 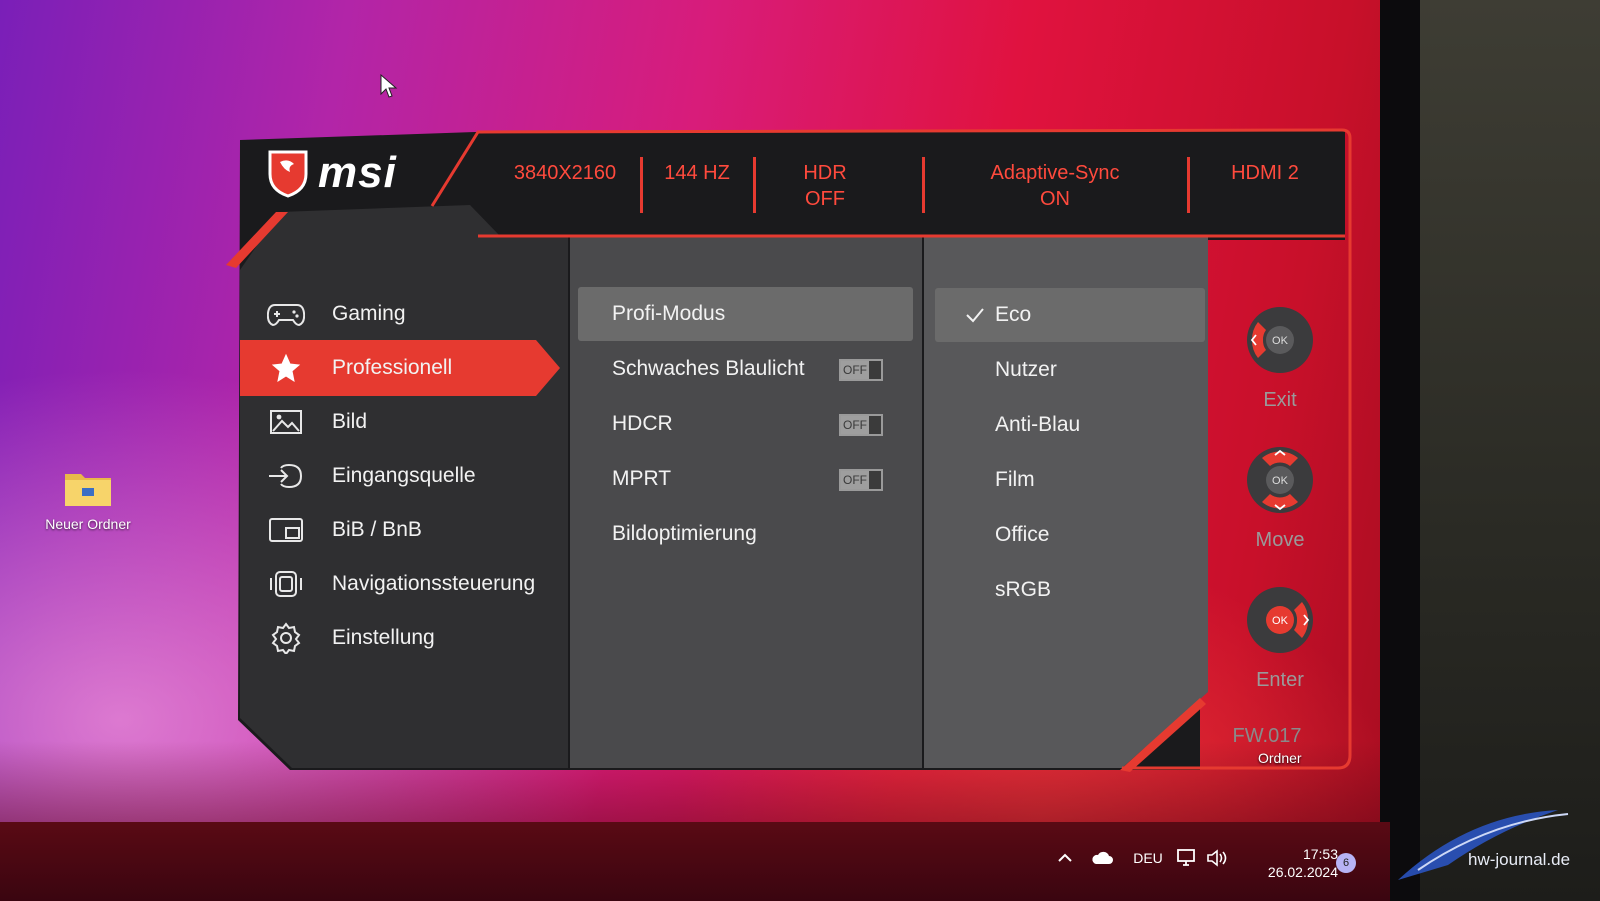 I want to click on msi-logo: msi, so click(x=331, y=173).